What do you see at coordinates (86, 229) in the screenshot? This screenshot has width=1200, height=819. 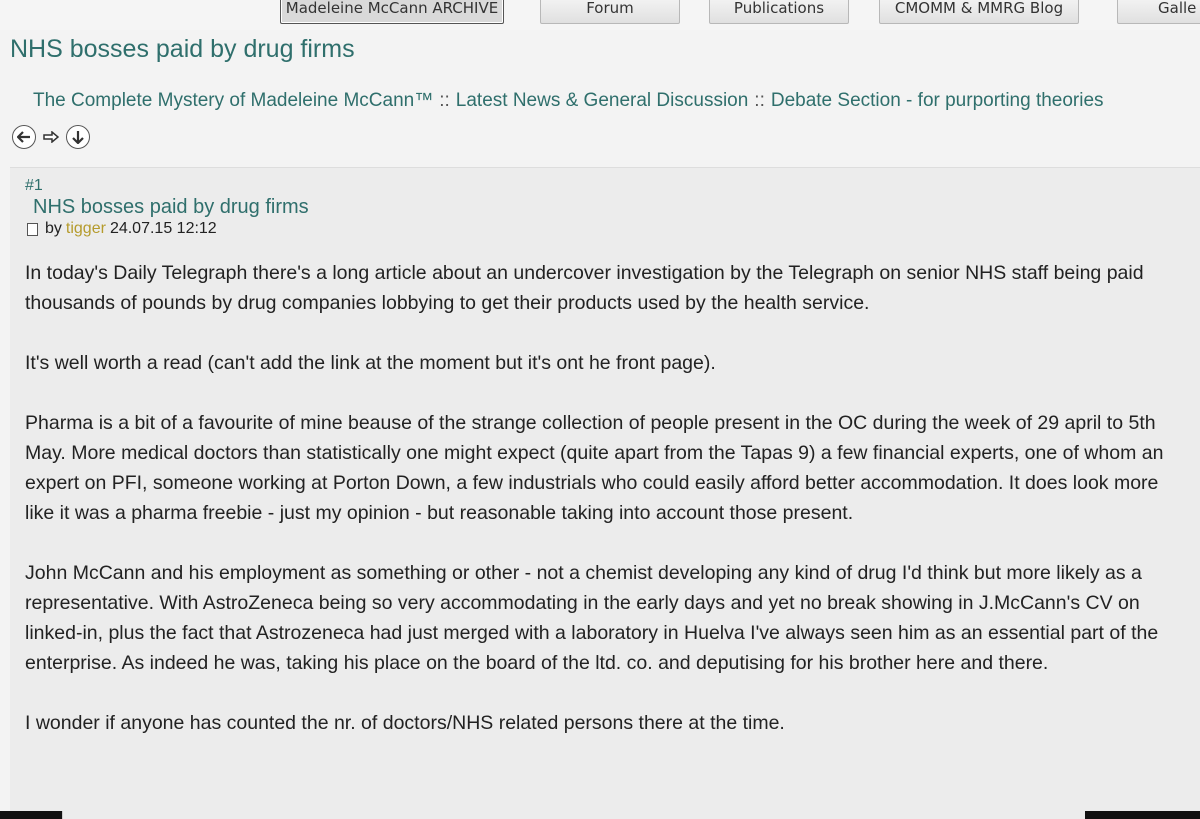 I see `post-author-link: tigger` at bounding box center [86, 229].